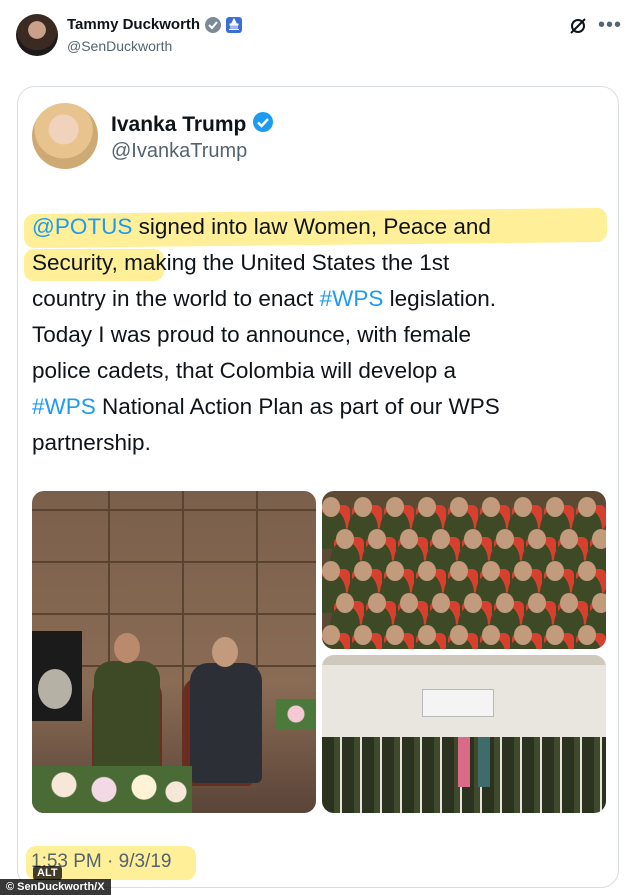  What do you see at coordinates (37, 35) in the screenshot?
I see `avatar` at bounding box center [37, 35].